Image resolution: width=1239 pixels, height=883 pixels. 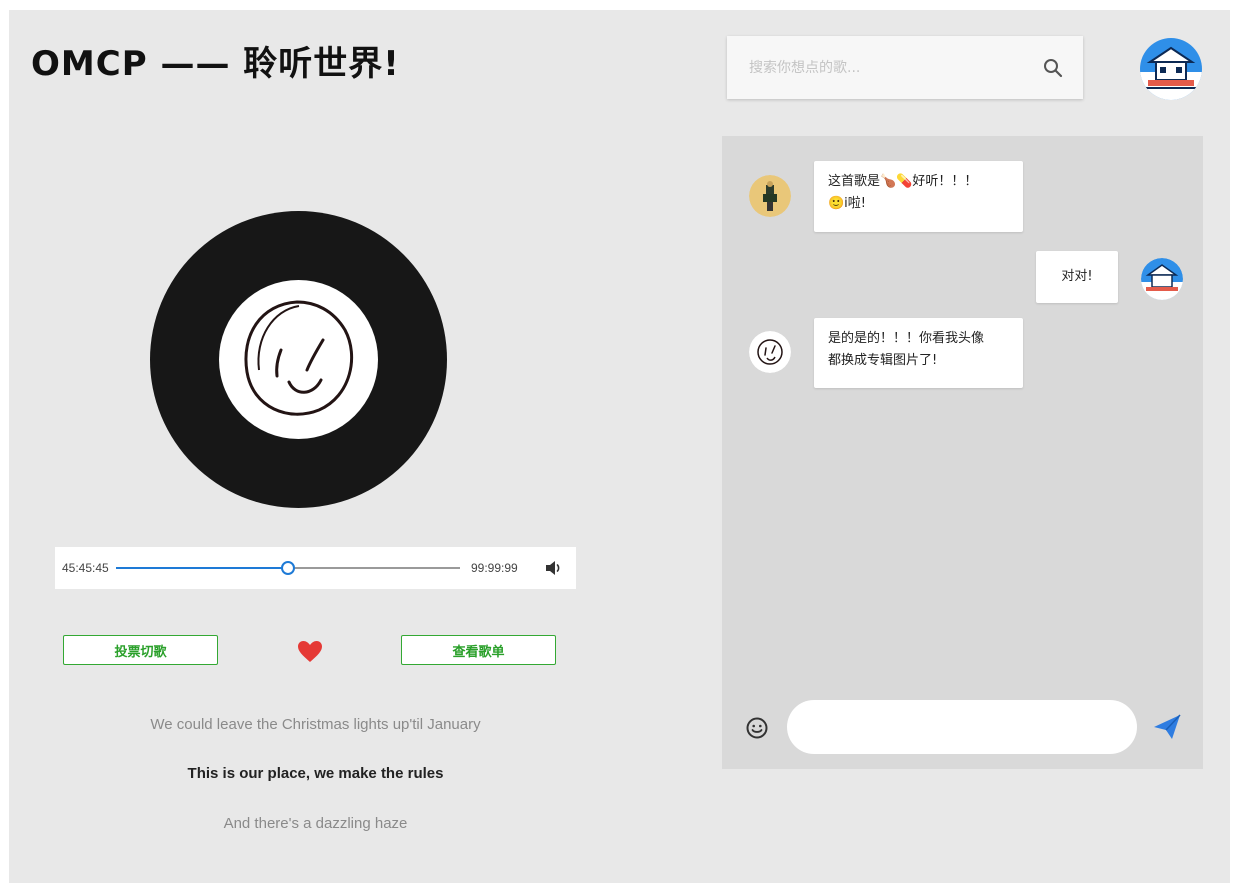 What do you see at coordinates (140, 650) in the screenshot?
I see `vote-skip-button: 投票切歌` at bounding box center [140, 650].